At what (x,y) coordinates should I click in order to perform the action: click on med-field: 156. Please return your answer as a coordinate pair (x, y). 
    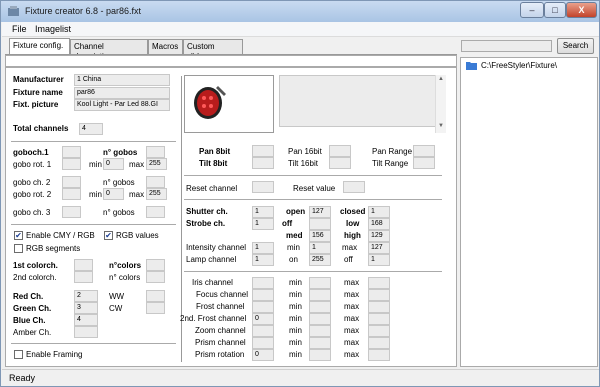
    Looking at the image, I should click on (320, 236).